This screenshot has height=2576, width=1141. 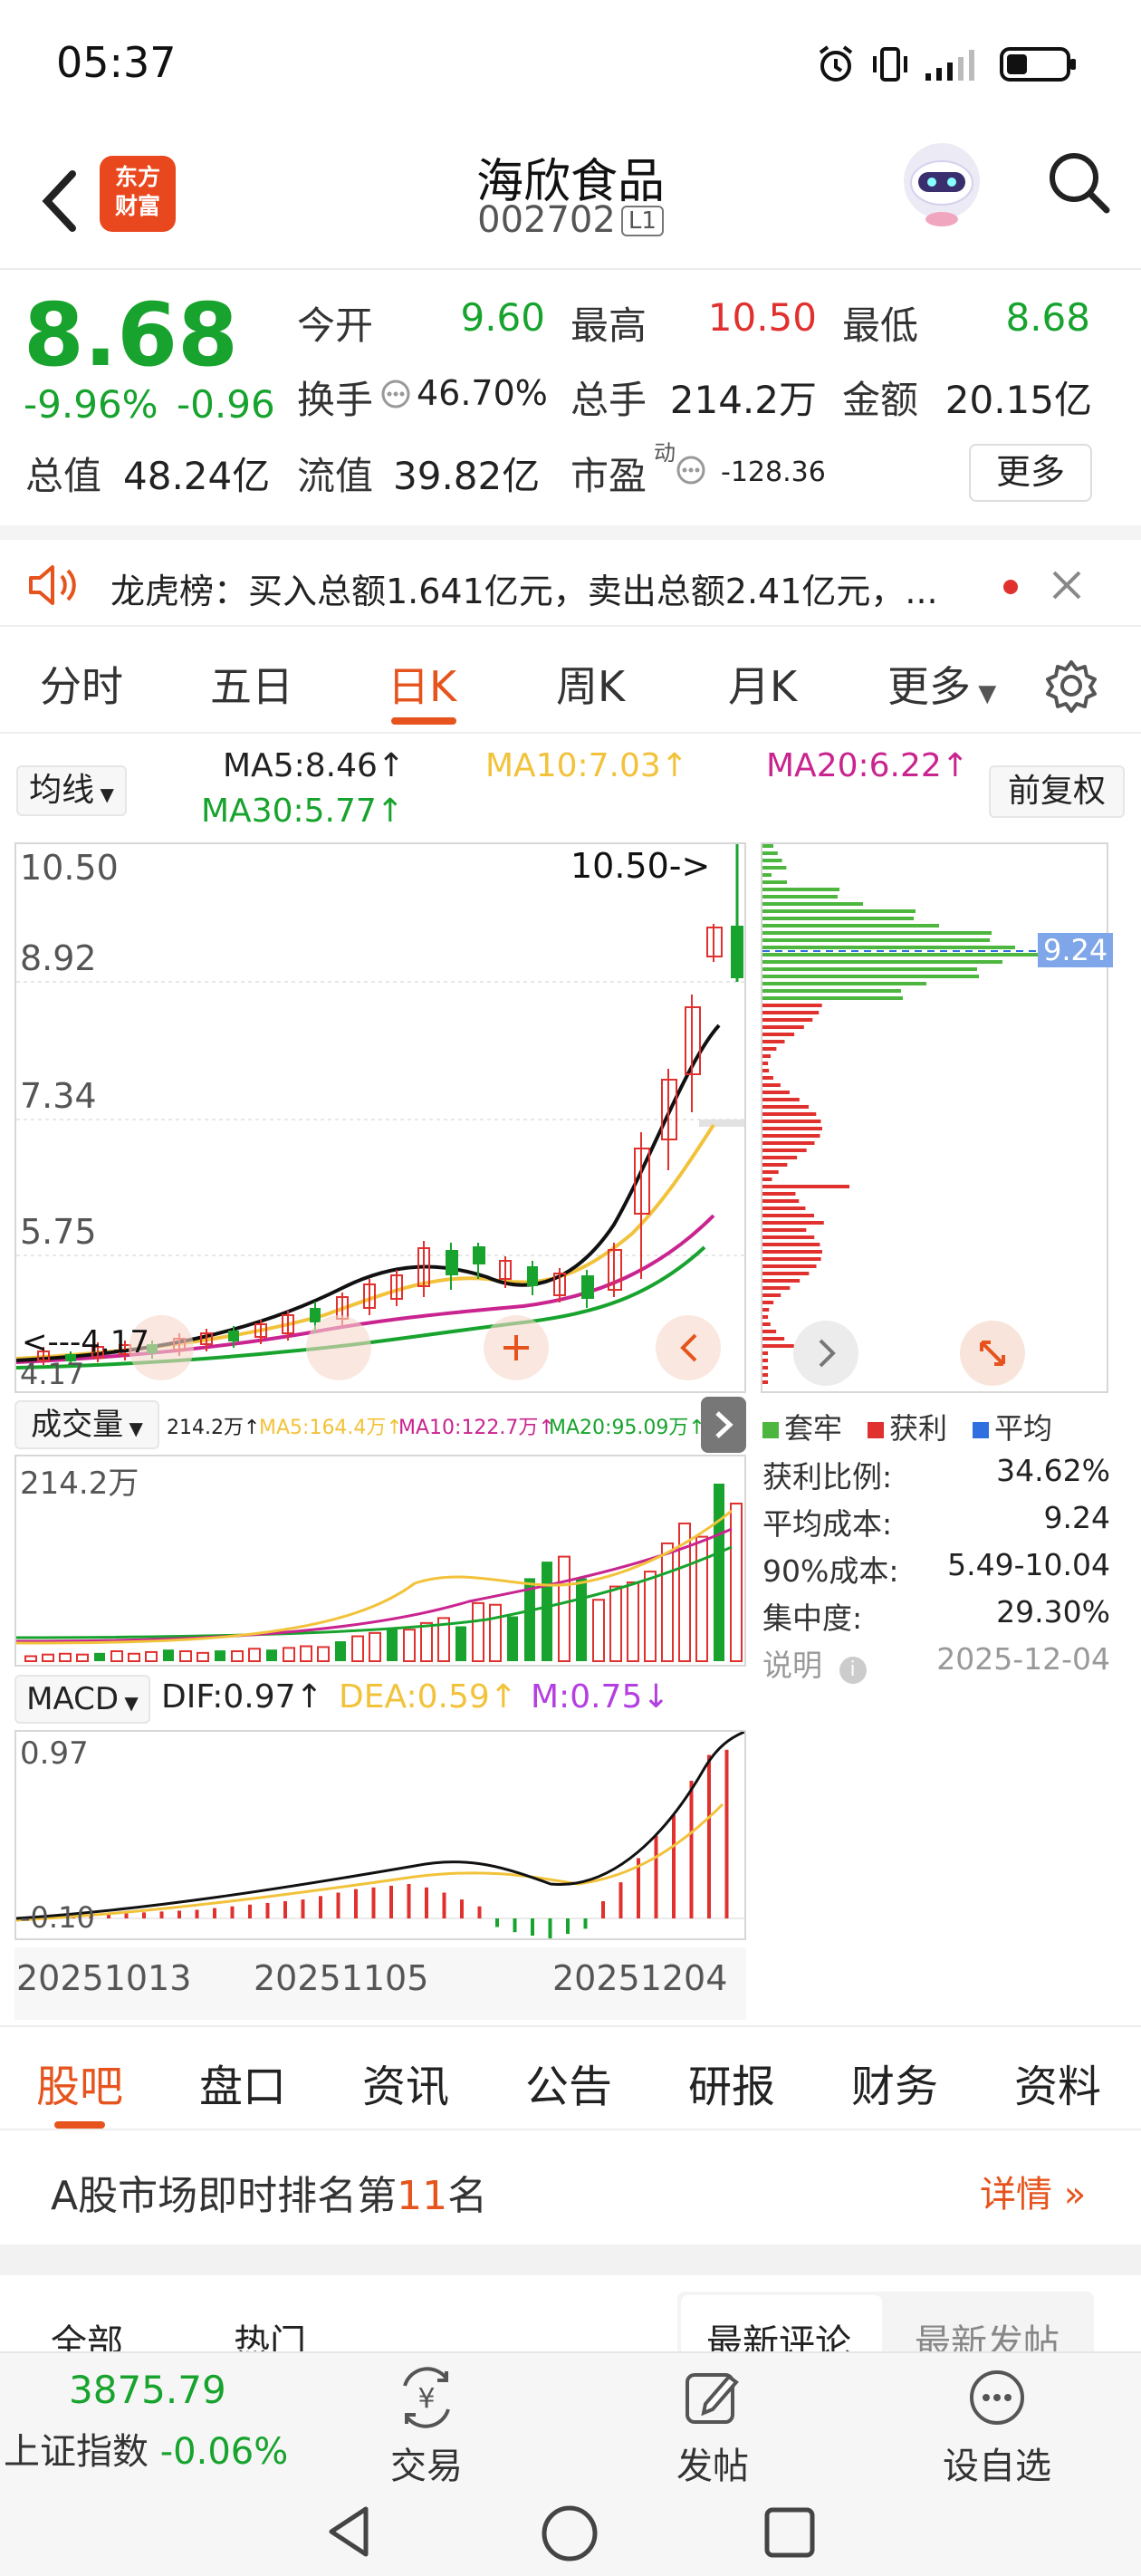 What do you see at coordinates (935, 1115) in the screenshot?
I see `chip-plot` at bounding box center [935, 1115].